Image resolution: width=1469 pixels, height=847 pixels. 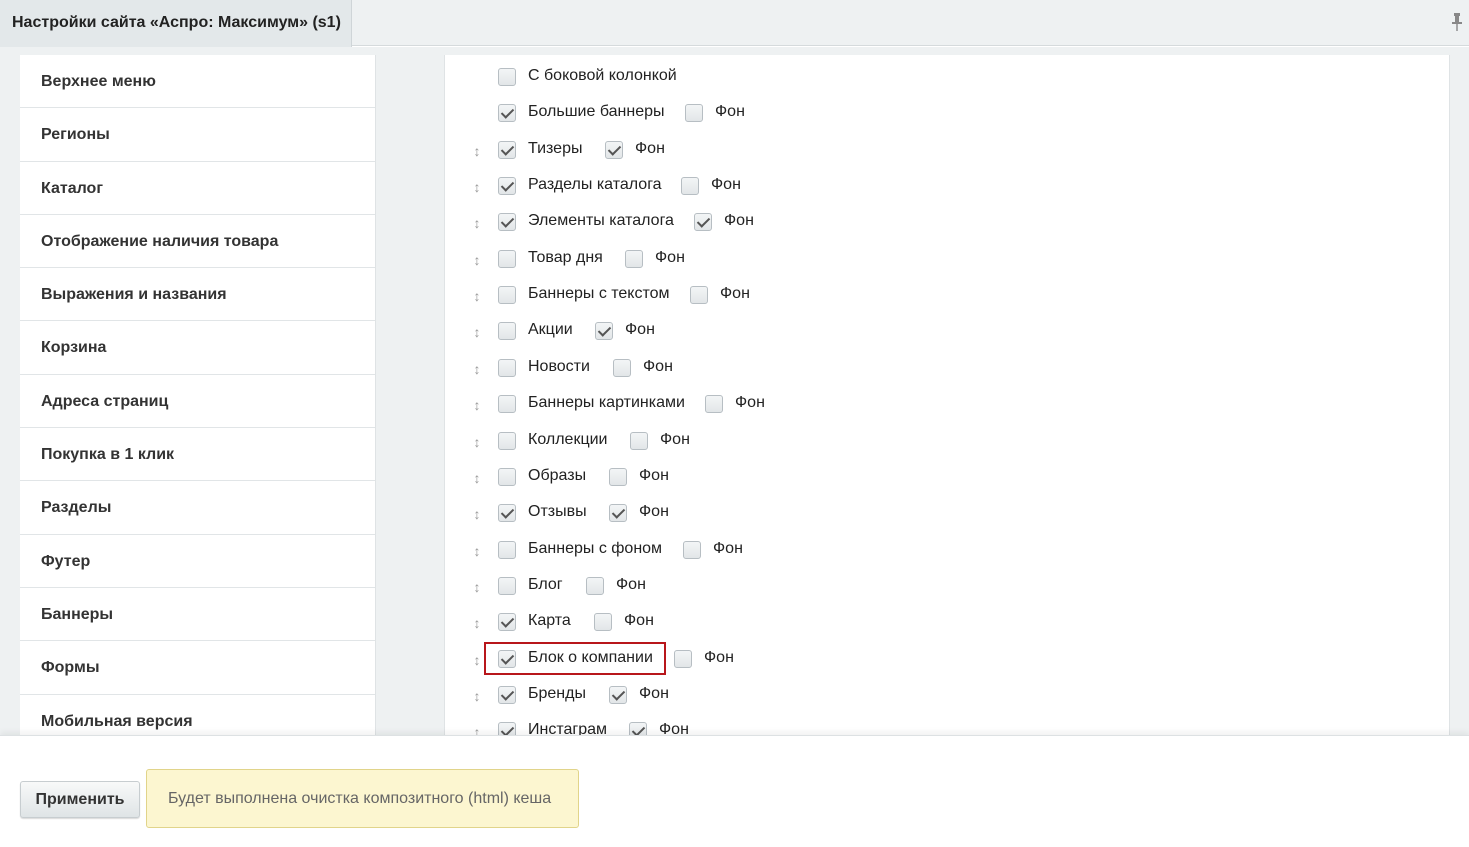 I want to click on sidebar-item: Каталог, so click(x=197, y=188).